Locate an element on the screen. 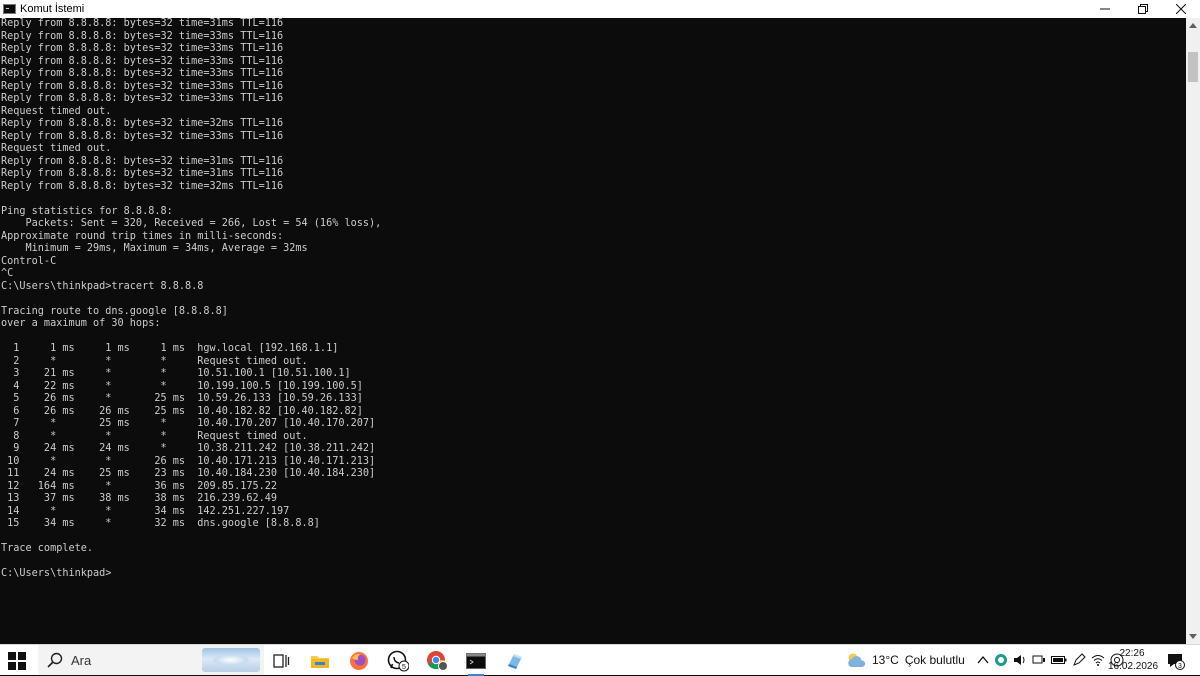 The width and height of the screenshot is (1200, 676). whatsapp-icon: 5 is located at coordinates (398, 661).